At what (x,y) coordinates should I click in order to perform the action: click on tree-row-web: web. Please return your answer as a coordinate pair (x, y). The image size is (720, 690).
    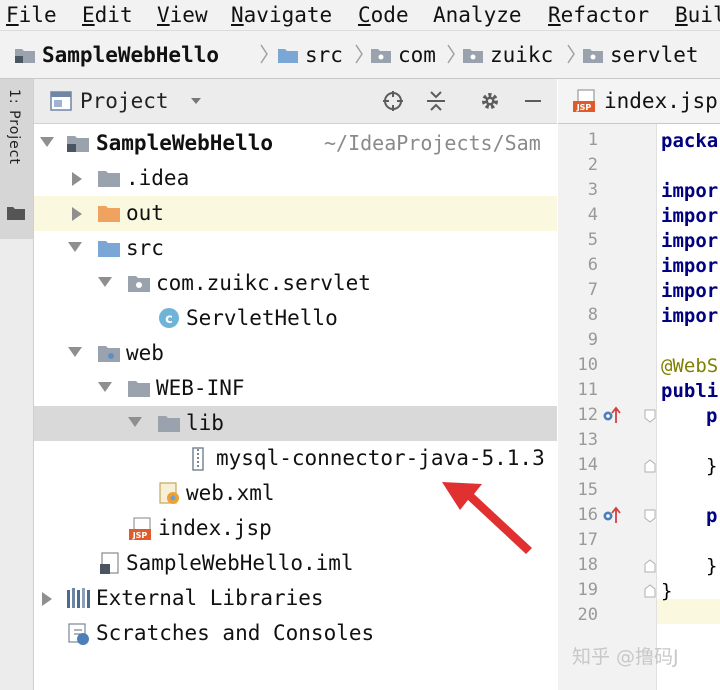
    Looking at the image, I should click on (295, 353).